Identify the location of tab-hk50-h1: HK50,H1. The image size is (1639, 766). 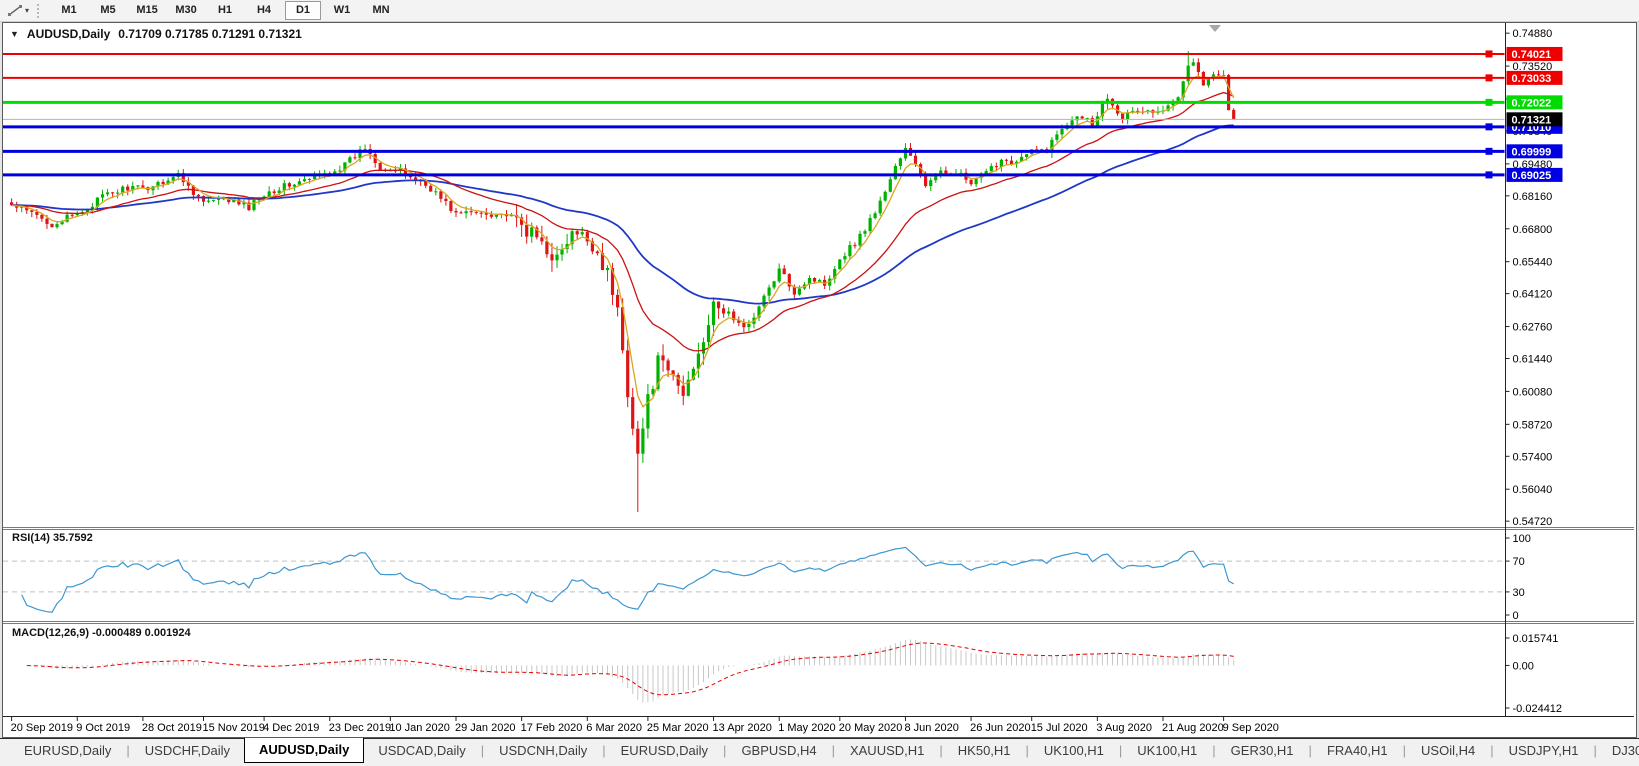
(984, 751).